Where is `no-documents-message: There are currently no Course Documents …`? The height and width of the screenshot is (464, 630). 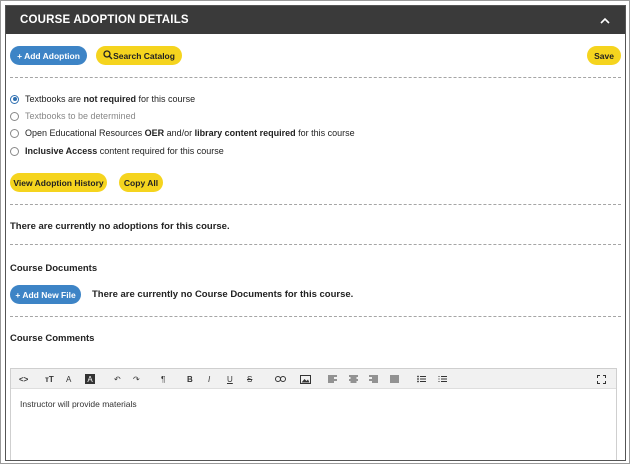
no-documents-message: There are currently no Course Documents … is located at coordinates (223, 294).